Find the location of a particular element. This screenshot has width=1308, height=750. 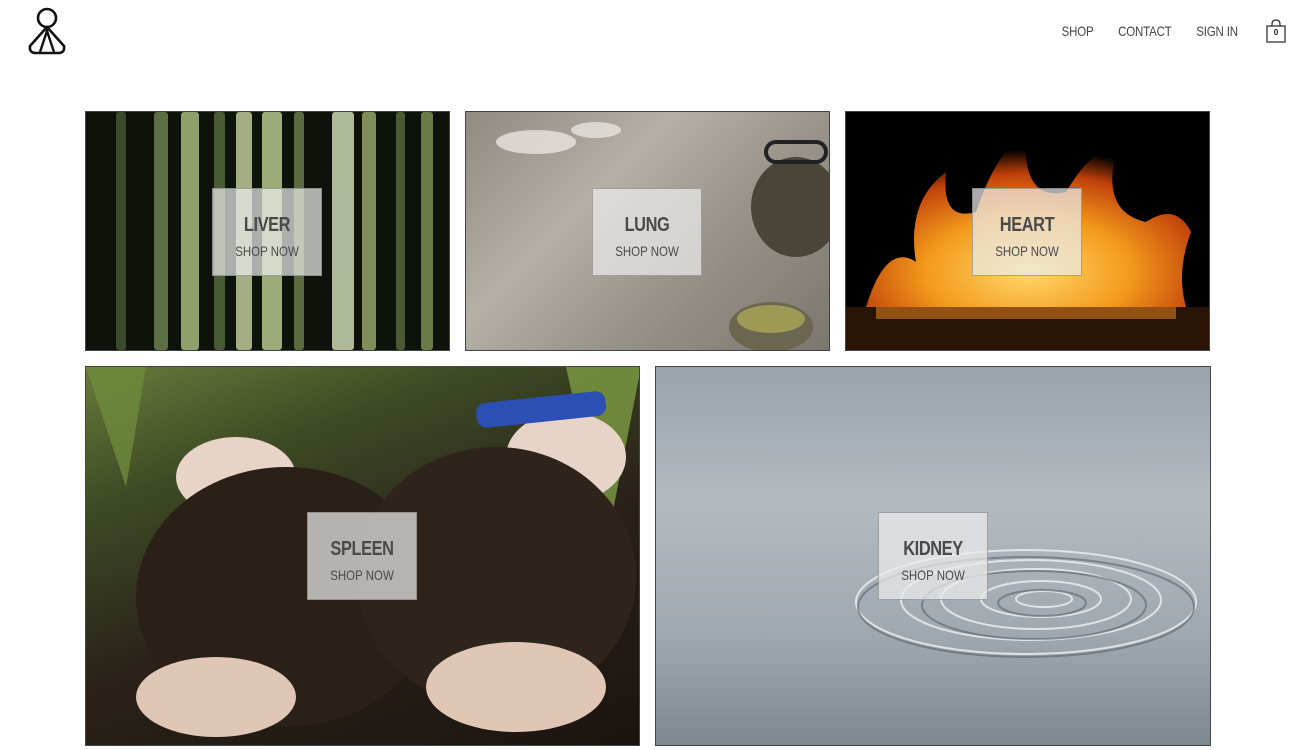

tile-label: LIVER SHOP NOW is located at coordinates (267, 232).